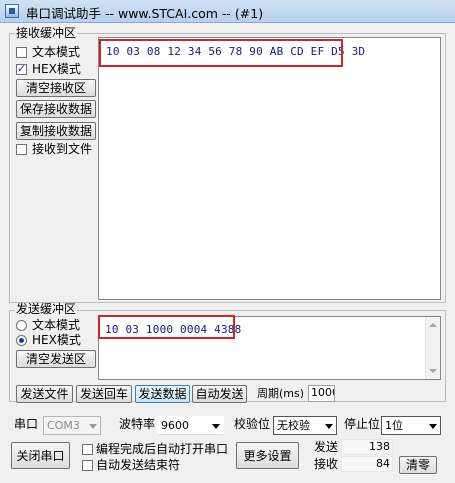  What do you see at coordinates (56, 69) in the screenshot?
I see `receive-hex-mode-label: HEX模式` at bounding box center [56, 69].